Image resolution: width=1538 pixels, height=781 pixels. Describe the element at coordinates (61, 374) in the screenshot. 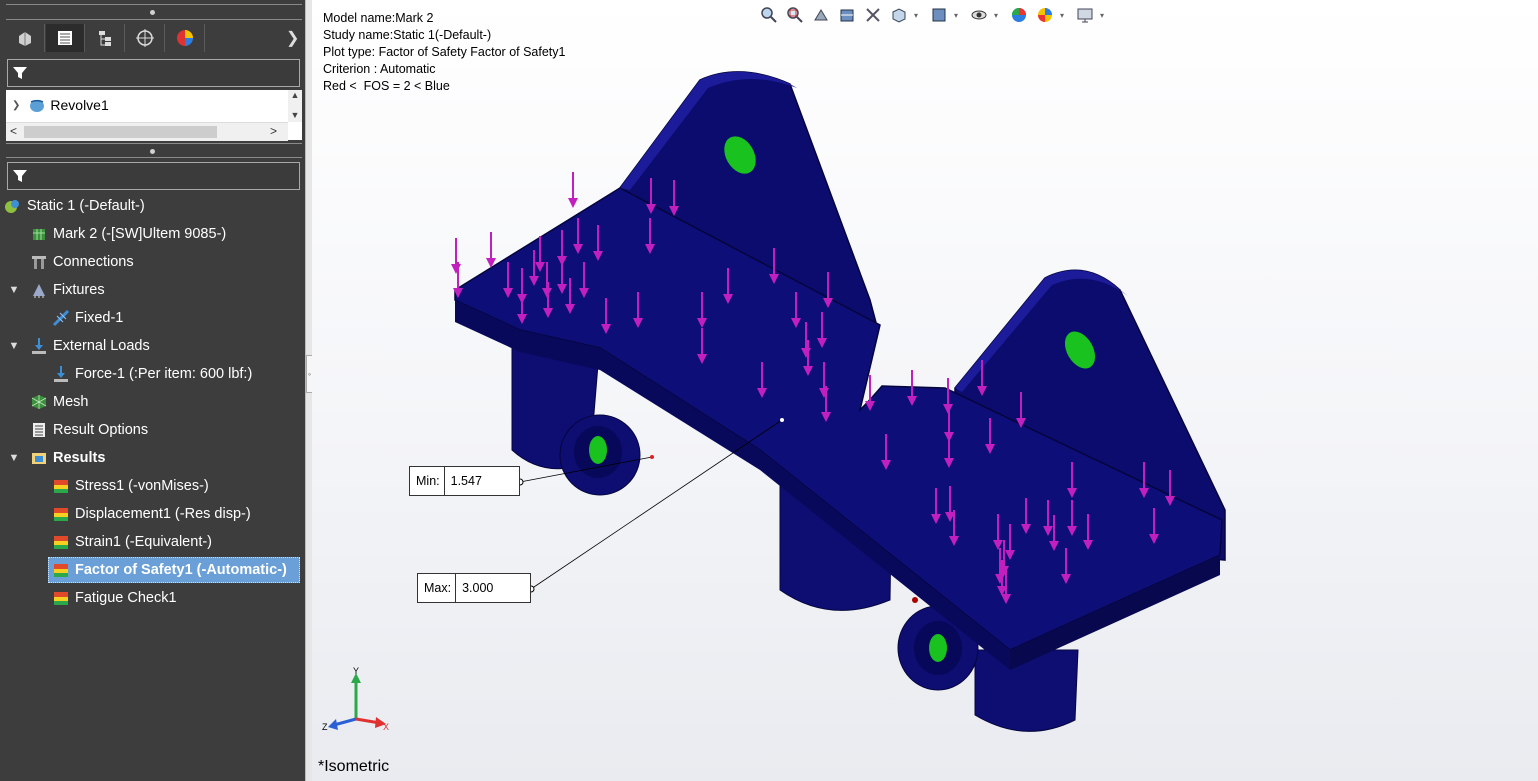

I see `force-icon` at that location.